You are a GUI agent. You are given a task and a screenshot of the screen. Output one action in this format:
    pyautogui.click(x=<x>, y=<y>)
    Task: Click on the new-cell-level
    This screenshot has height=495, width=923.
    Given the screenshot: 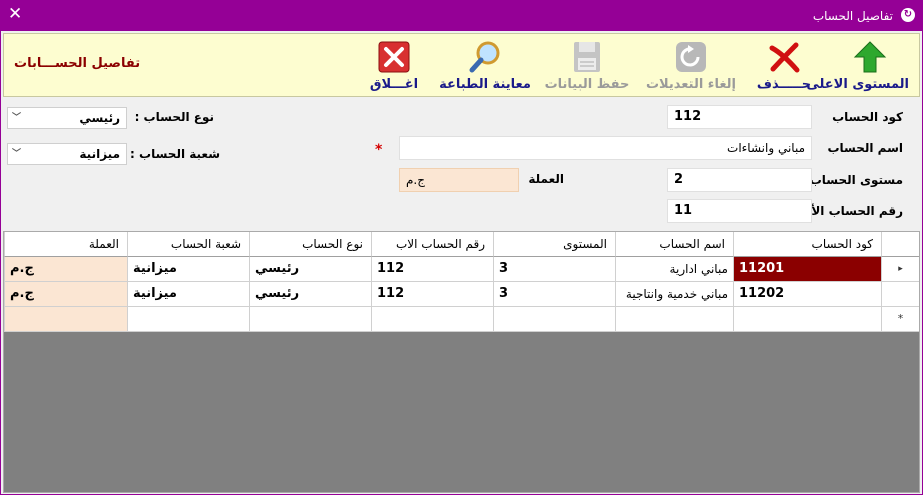 What is the action you would take?
    pyautogui.click(x=554, y=319)
    